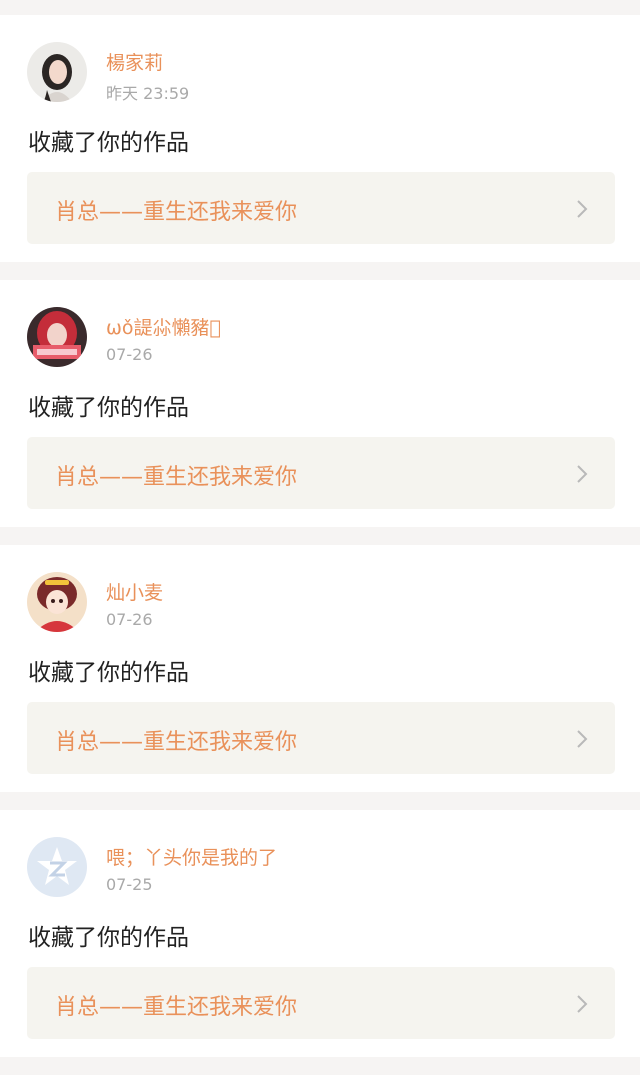 This screenshot has height=1075, width=640. What do you see at coordinates (163, 326) in the screenshot?
I see `username: ωǒ諟尛懶豬 ` at bounding box center [163, 326].